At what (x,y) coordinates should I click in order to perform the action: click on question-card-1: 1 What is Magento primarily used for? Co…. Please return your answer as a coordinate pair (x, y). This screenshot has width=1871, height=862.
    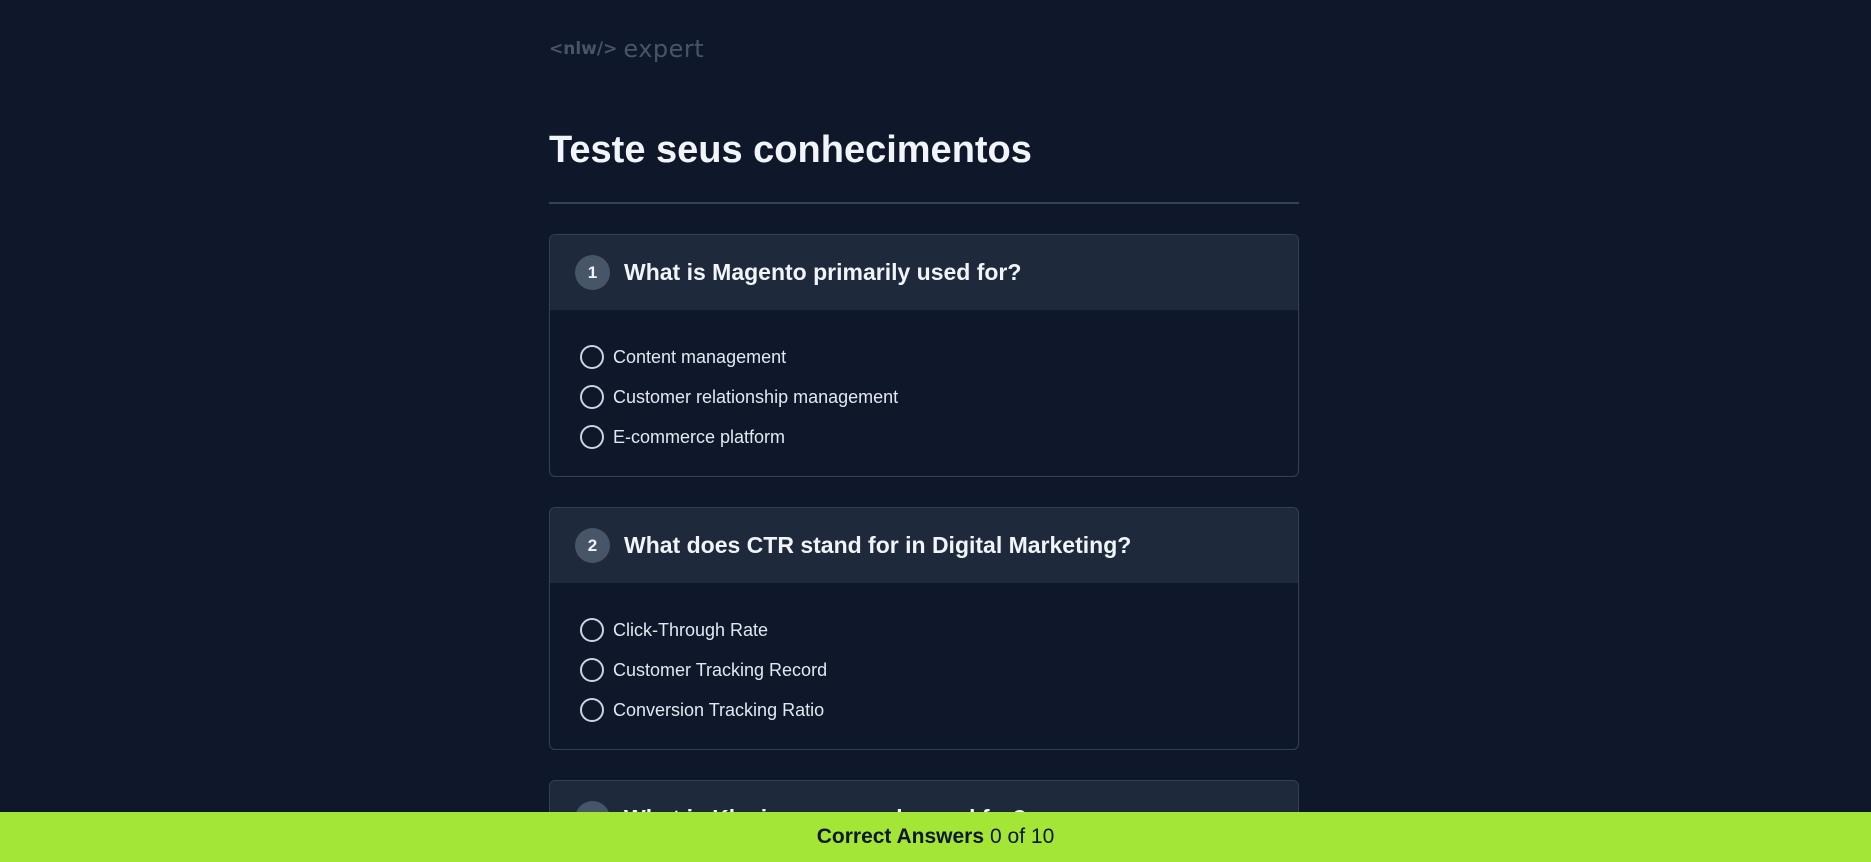
    Looking at the image, I should click on (924, 355).